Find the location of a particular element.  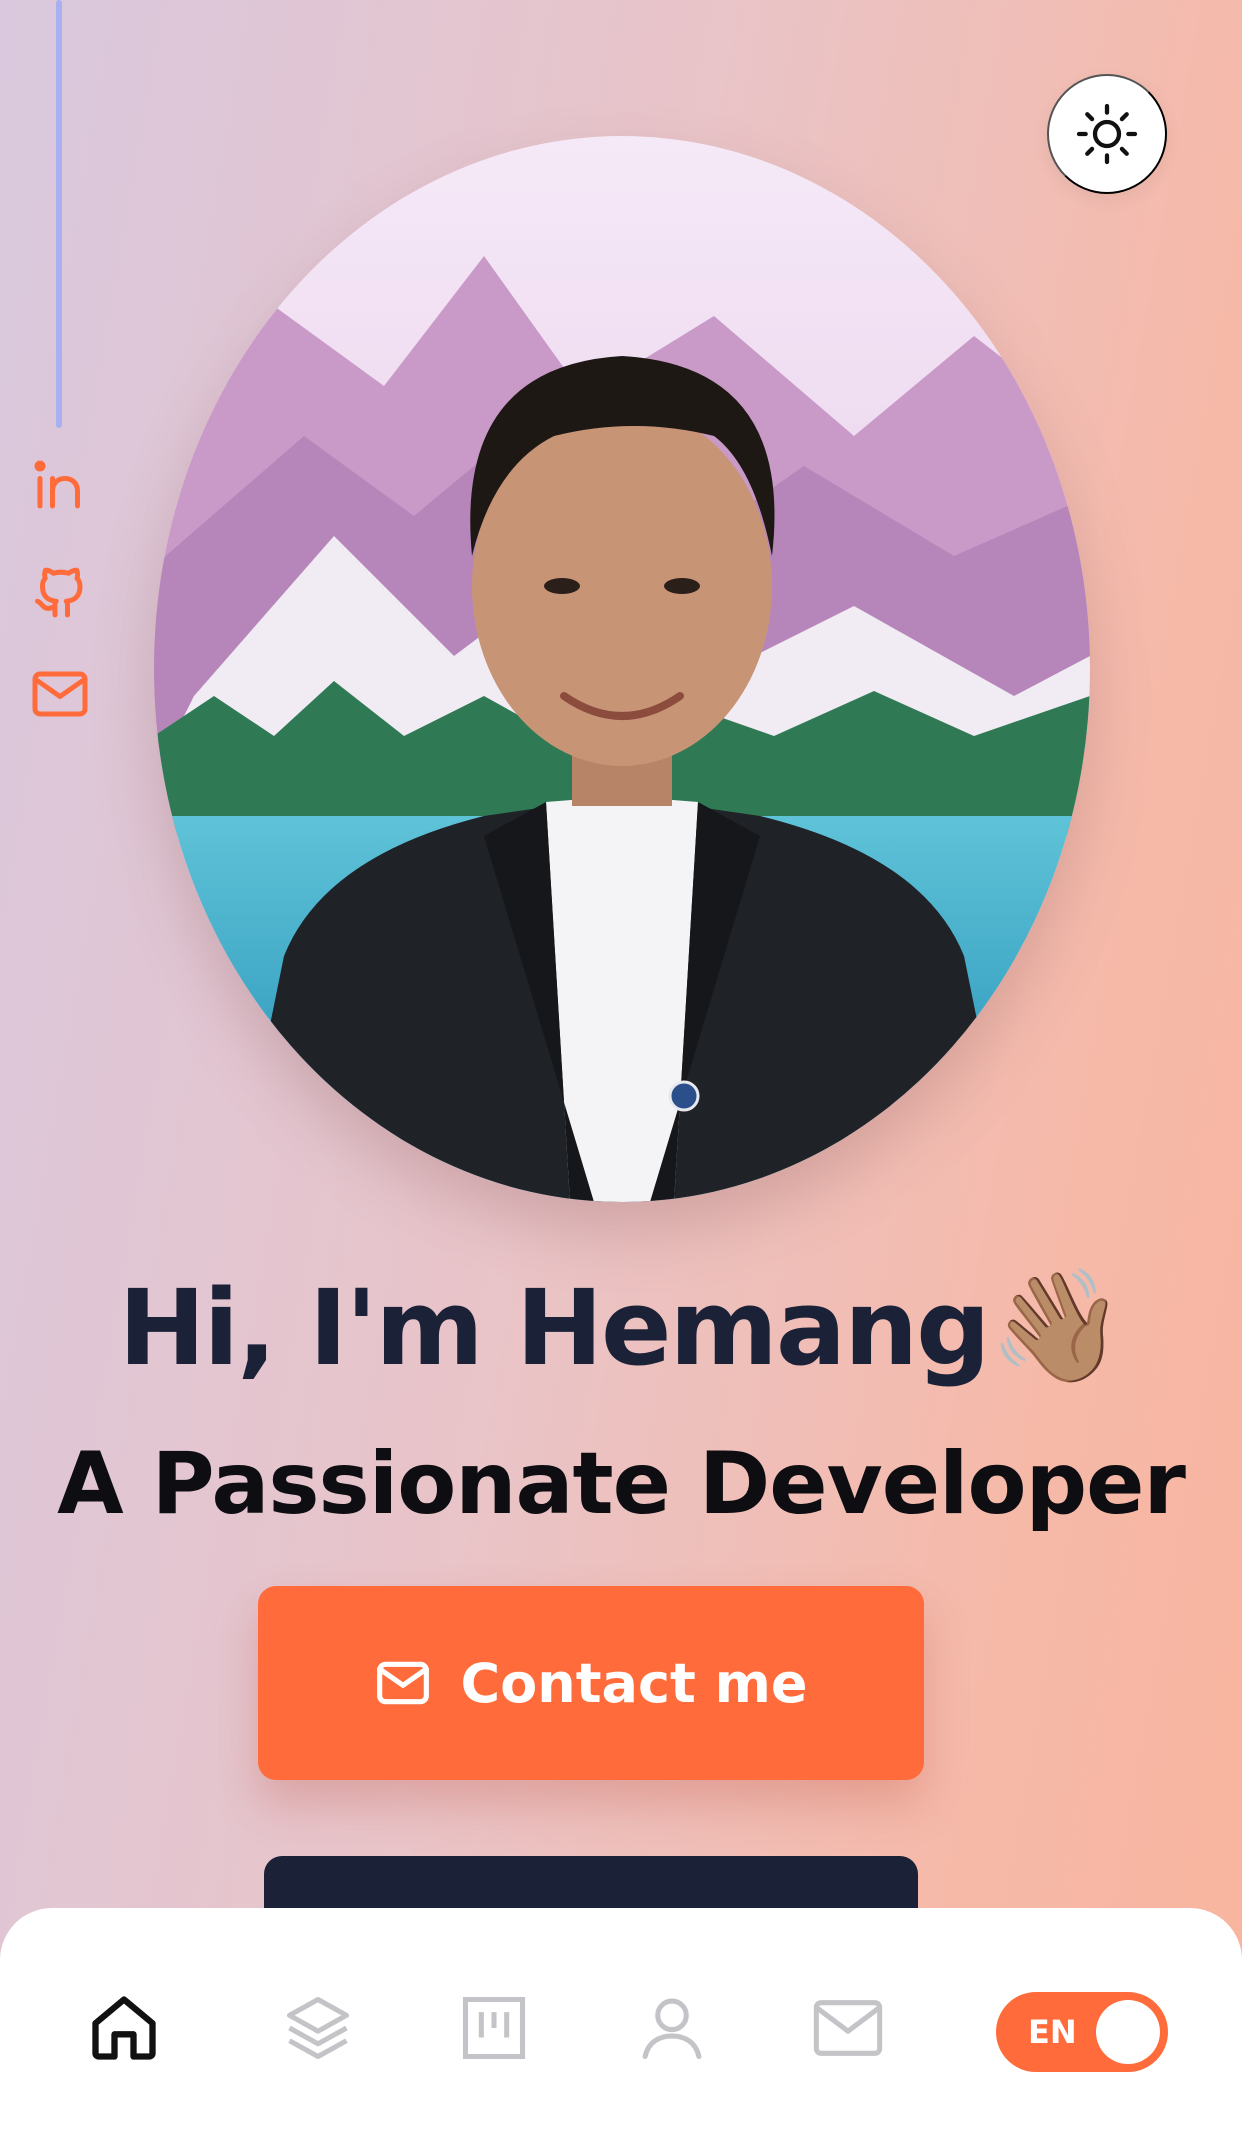

linkedin-link is located at coordinates (60, 486).